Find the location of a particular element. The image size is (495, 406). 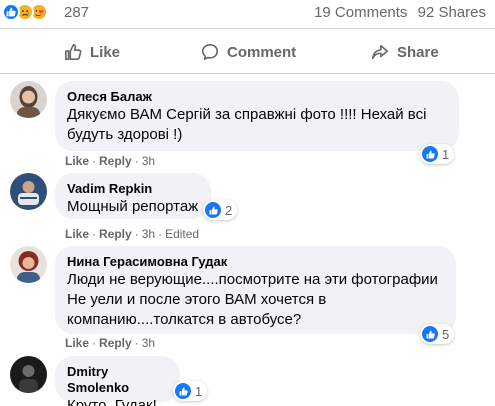

comment-author: Dmitry Smolenko is located at coordinates (117, 380).